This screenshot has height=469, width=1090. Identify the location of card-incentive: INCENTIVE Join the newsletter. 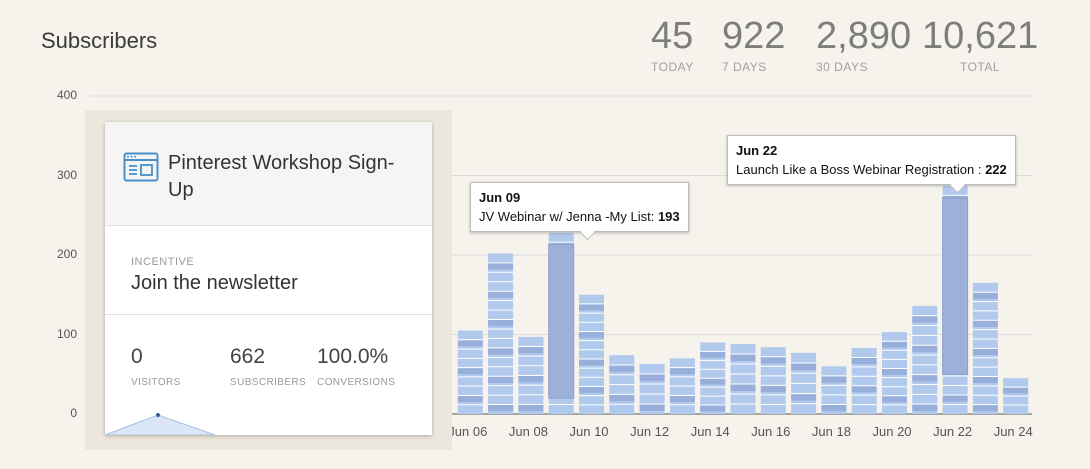
(268, 270).